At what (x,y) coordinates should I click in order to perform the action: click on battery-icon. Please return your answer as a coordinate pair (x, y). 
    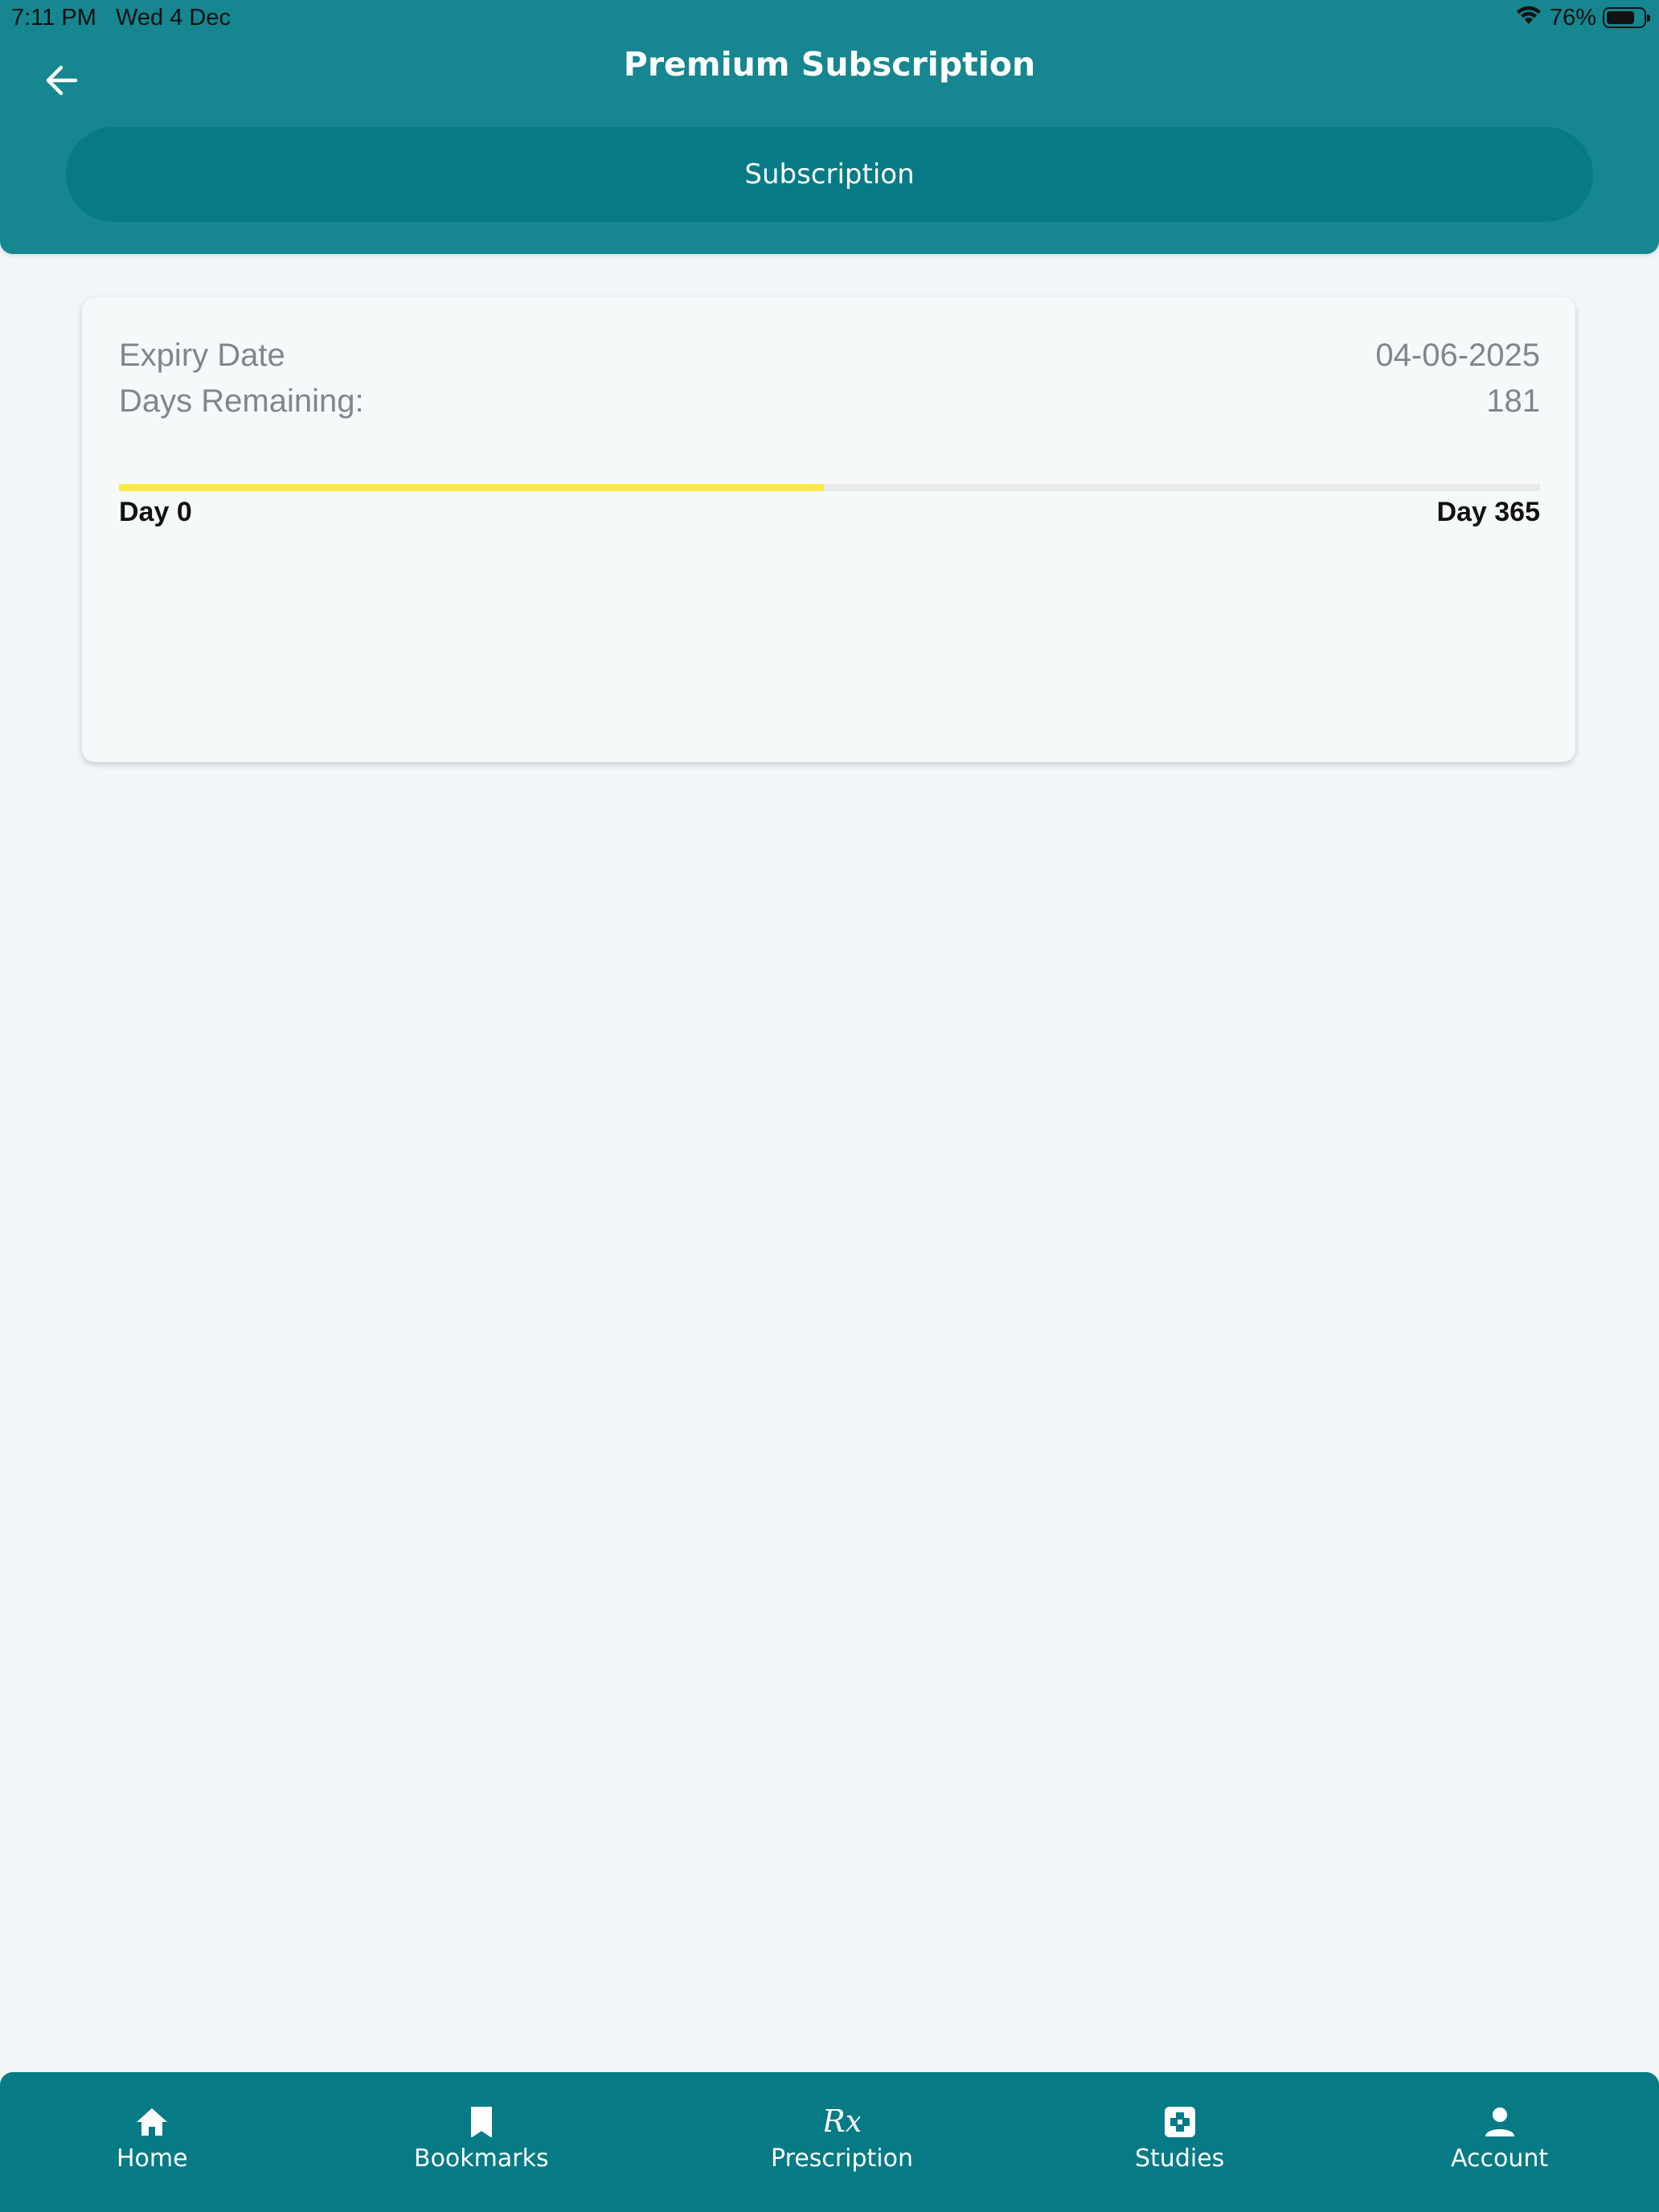
    Looking at the image, I should click on (1626, 17).